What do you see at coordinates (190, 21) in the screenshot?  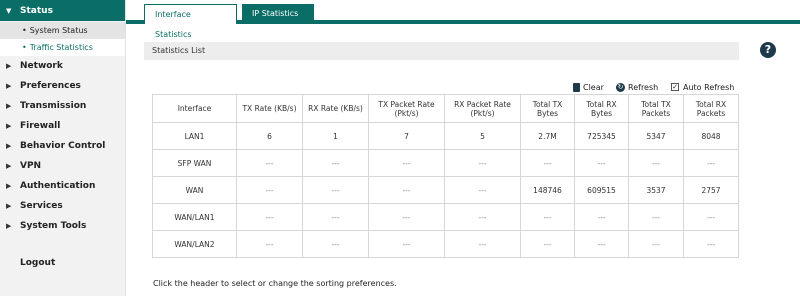 I see `tab-interface-statistics: Interface Statistics` at bounding box center [190, 21].